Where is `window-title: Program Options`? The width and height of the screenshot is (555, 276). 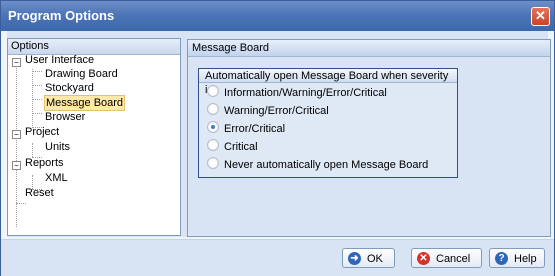 window-title: Program Options is located at coordinates (61, 15).